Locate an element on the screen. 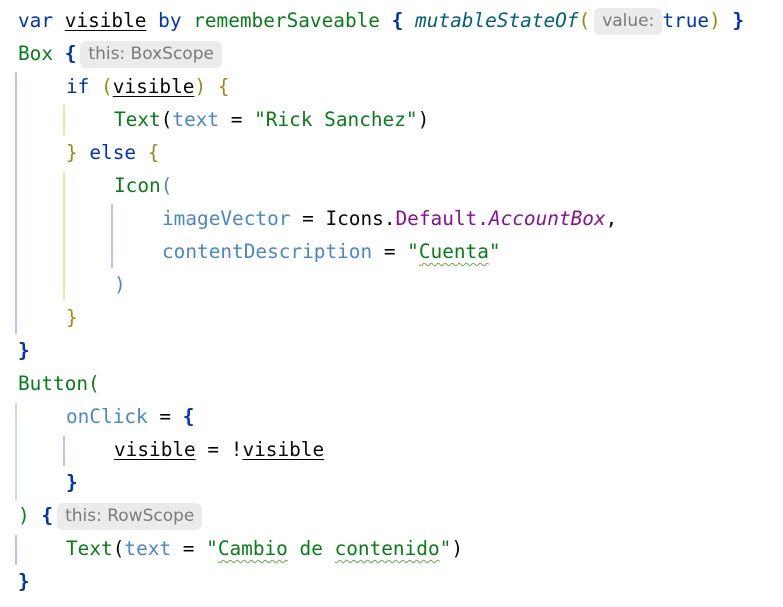  code-line-8: contentDescription = "Cuenta" is located at coordinates (331, 251).